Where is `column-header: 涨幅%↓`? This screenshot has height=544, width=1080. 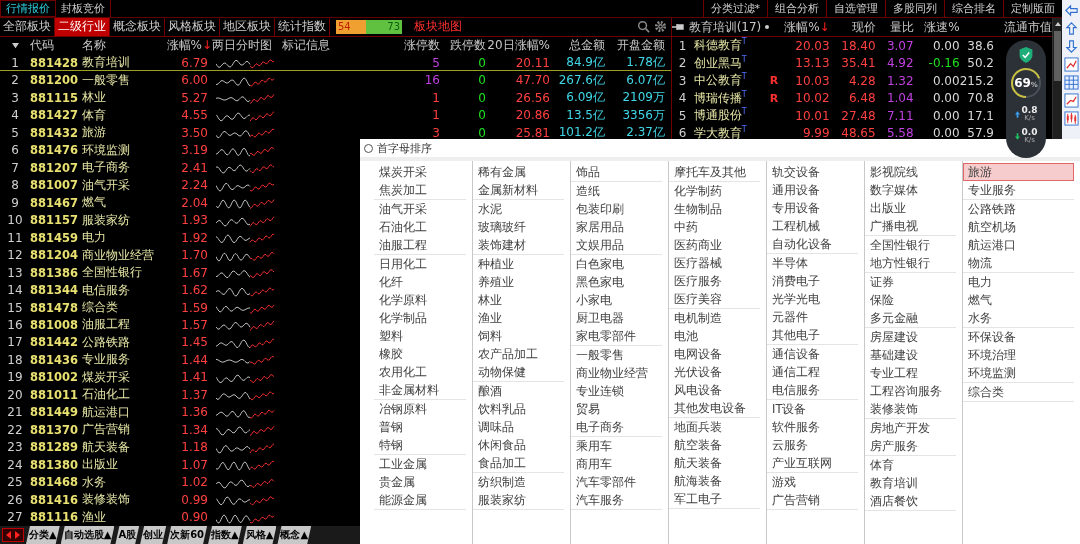 column-header: 涨幅%↓ is located at coordinates (806, 27).